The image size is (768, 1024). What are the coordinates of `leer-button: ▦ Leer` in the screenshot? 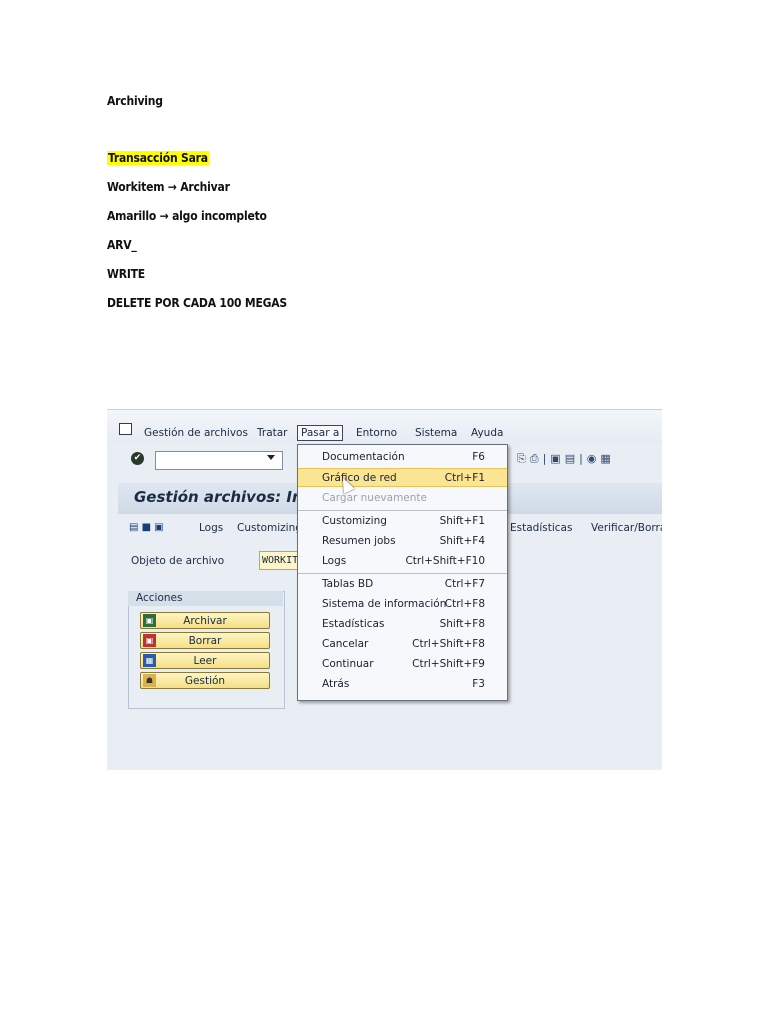 It's located at (205, 660).